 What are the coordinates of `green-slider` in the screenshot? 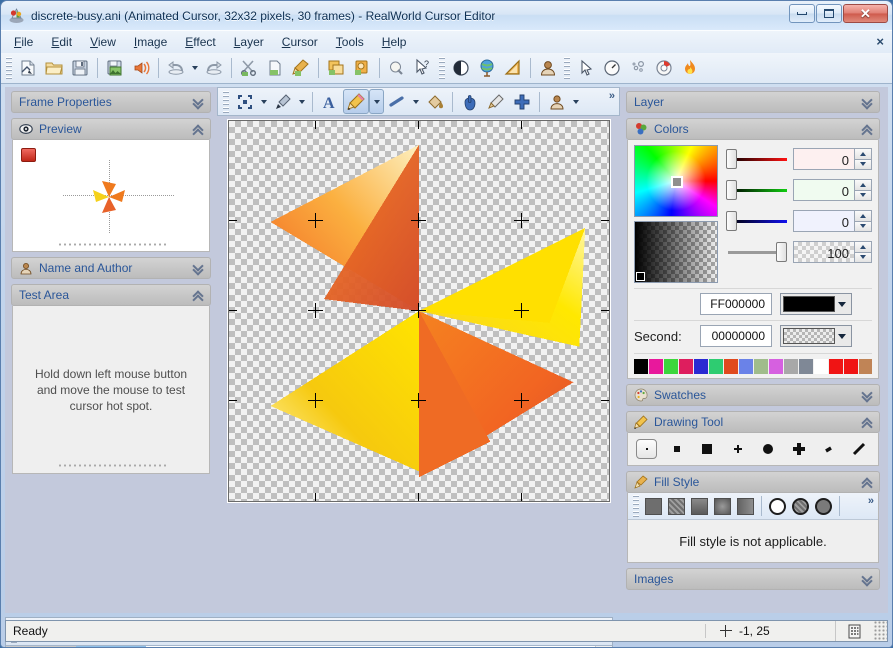 It's located at (756, 190).